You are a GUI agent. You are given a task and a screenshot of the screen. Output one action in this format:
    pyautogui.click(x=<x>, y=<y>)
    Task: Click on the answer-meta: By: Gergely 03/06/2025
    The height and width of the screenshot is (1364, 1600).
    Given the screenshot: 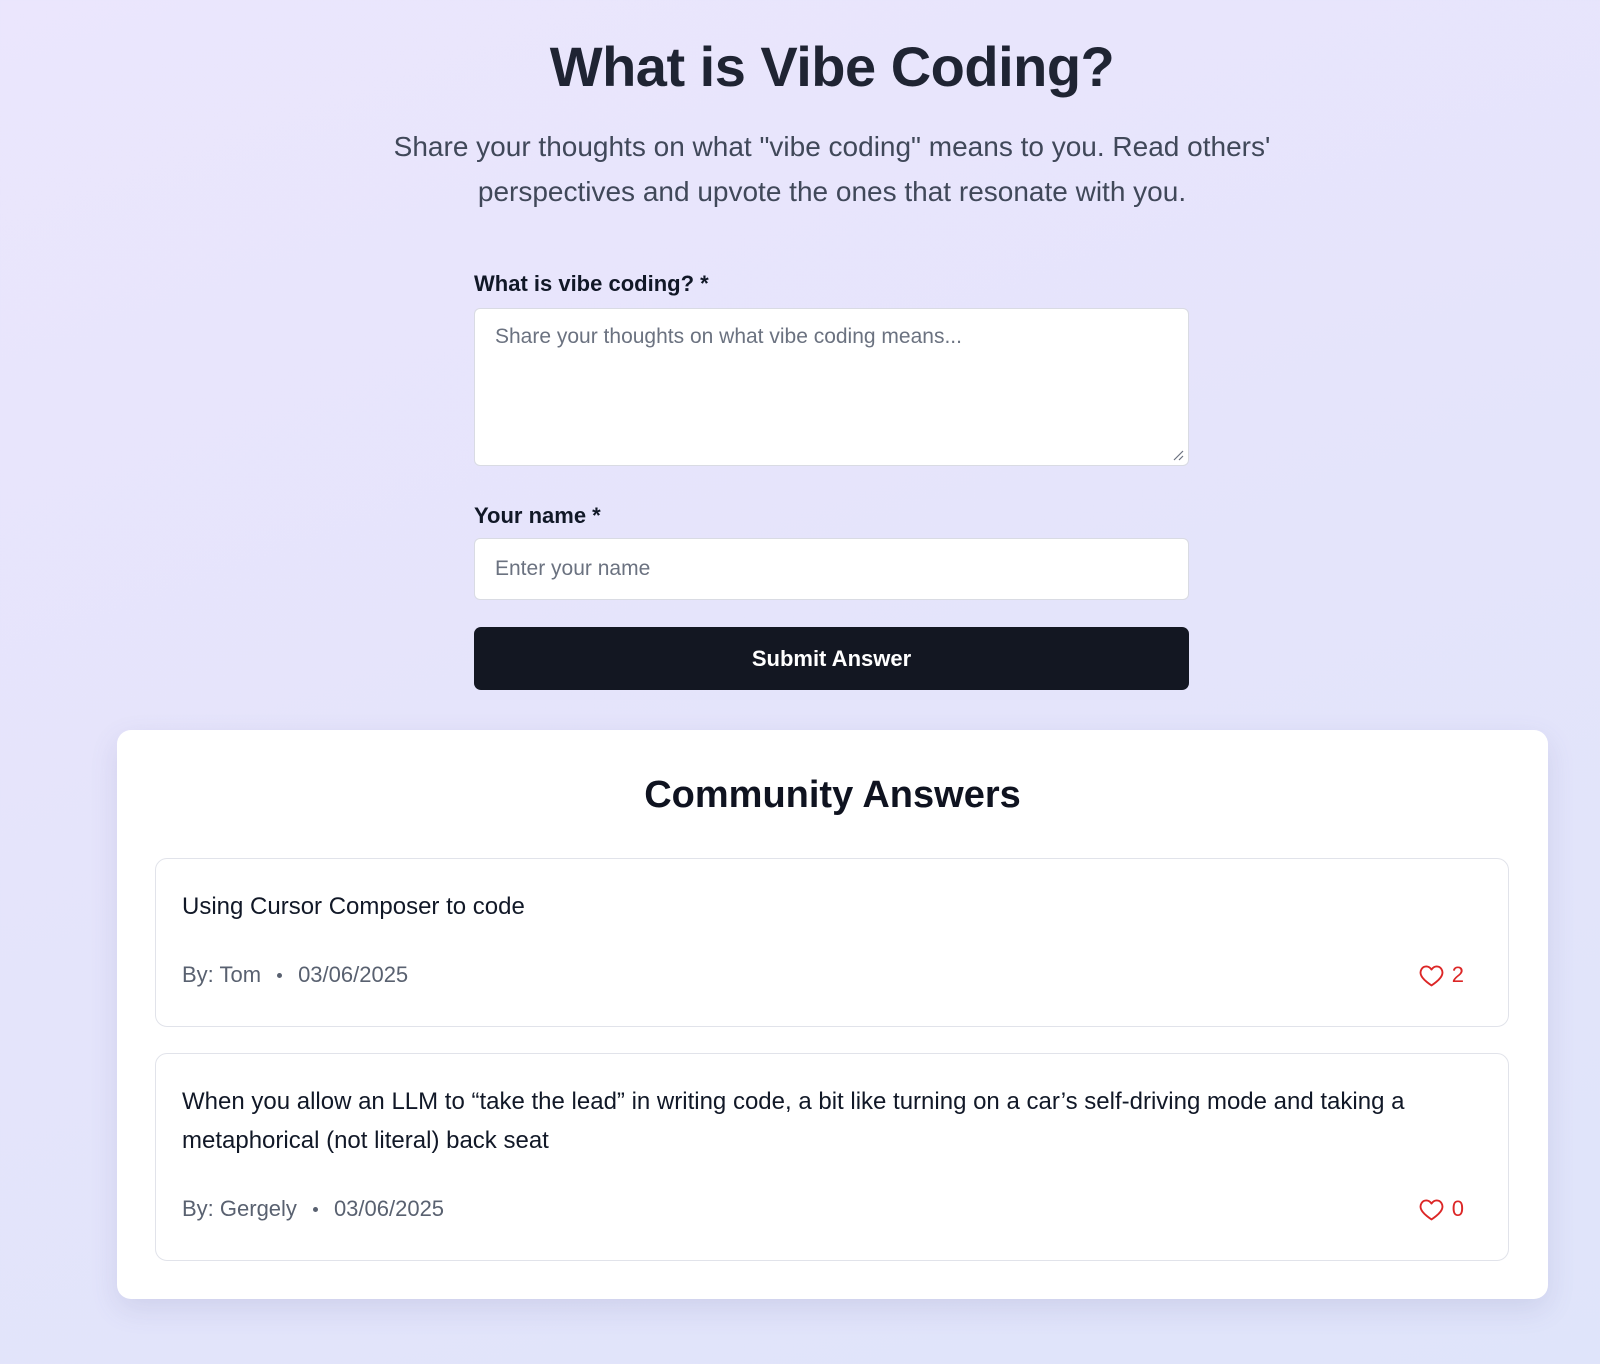 What is the action you would take?
    pyautogui.click(x=313, y=1209)
    